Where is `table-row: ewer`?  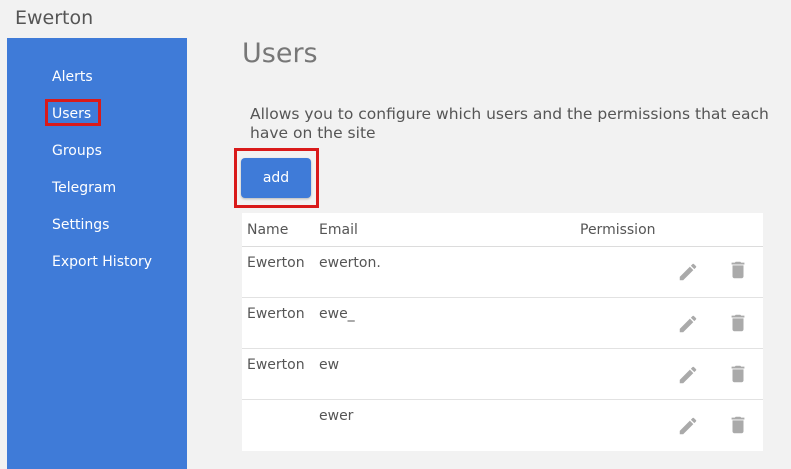 table-row: ewer is located at coordinates (502, 425).